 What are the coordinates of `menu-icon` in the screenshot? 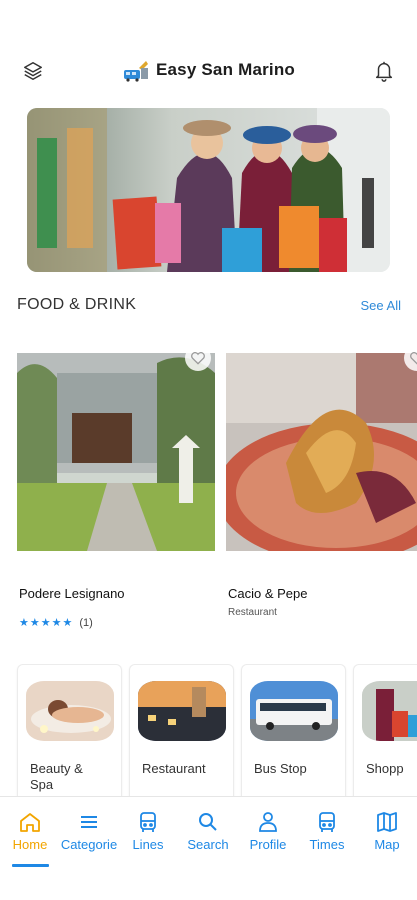 It's located at (89, 822).